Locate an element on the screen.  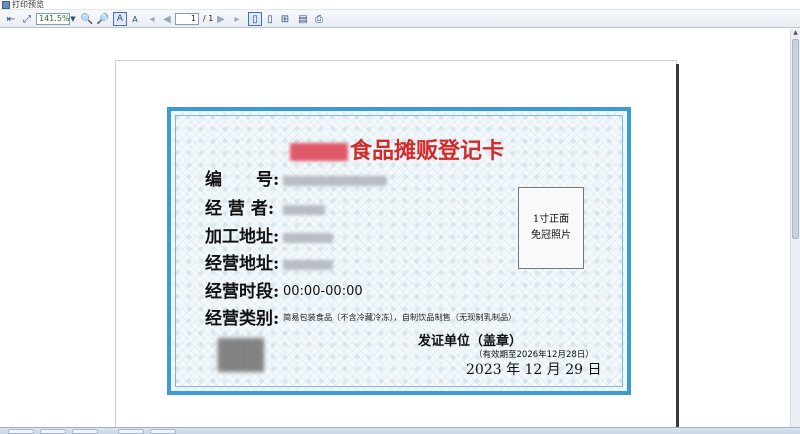
app-icon is located at coordinates (6, 5).